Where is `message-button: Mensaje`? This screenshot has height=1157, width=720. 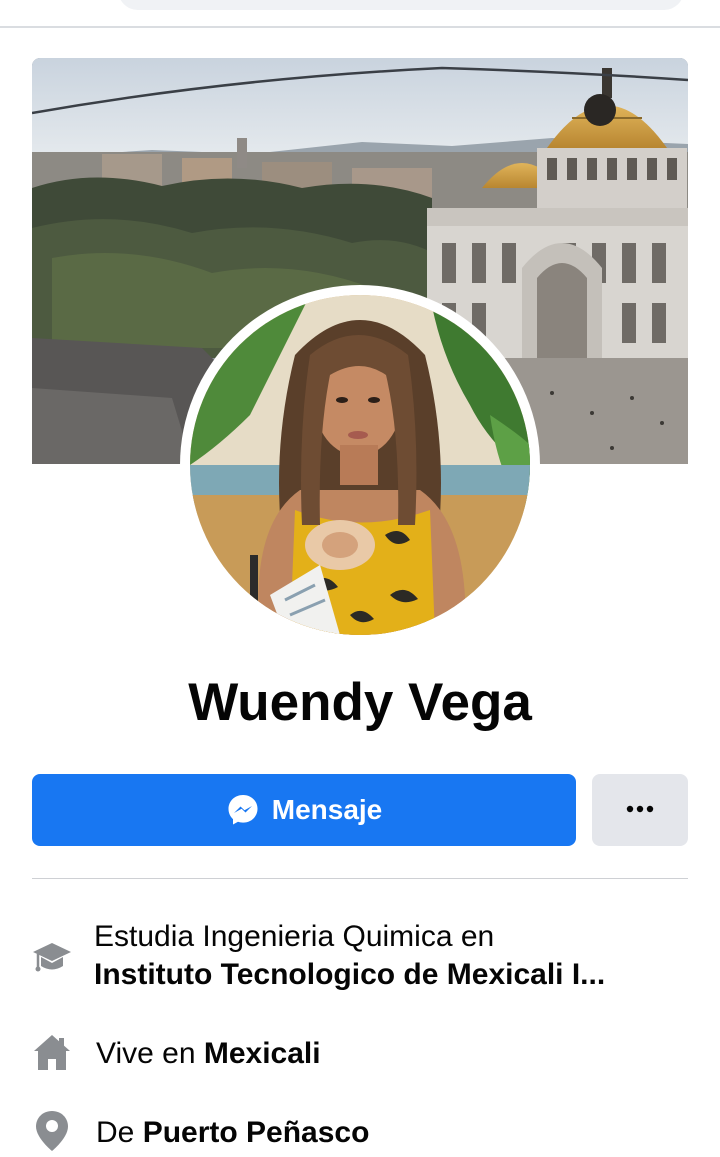 message-button: Mensaje is located at coordinates (304, 810).